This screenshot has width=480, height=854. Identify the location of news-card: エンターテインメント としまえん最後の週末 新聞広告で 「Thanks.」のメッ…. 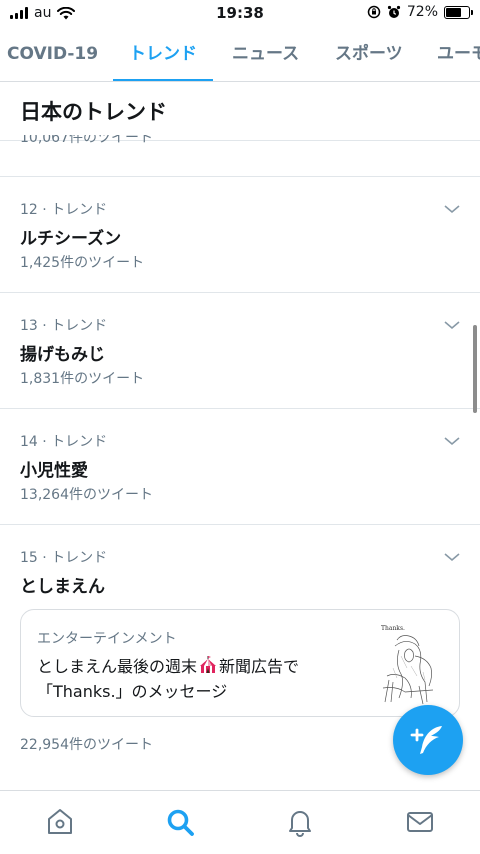
(240, 663).